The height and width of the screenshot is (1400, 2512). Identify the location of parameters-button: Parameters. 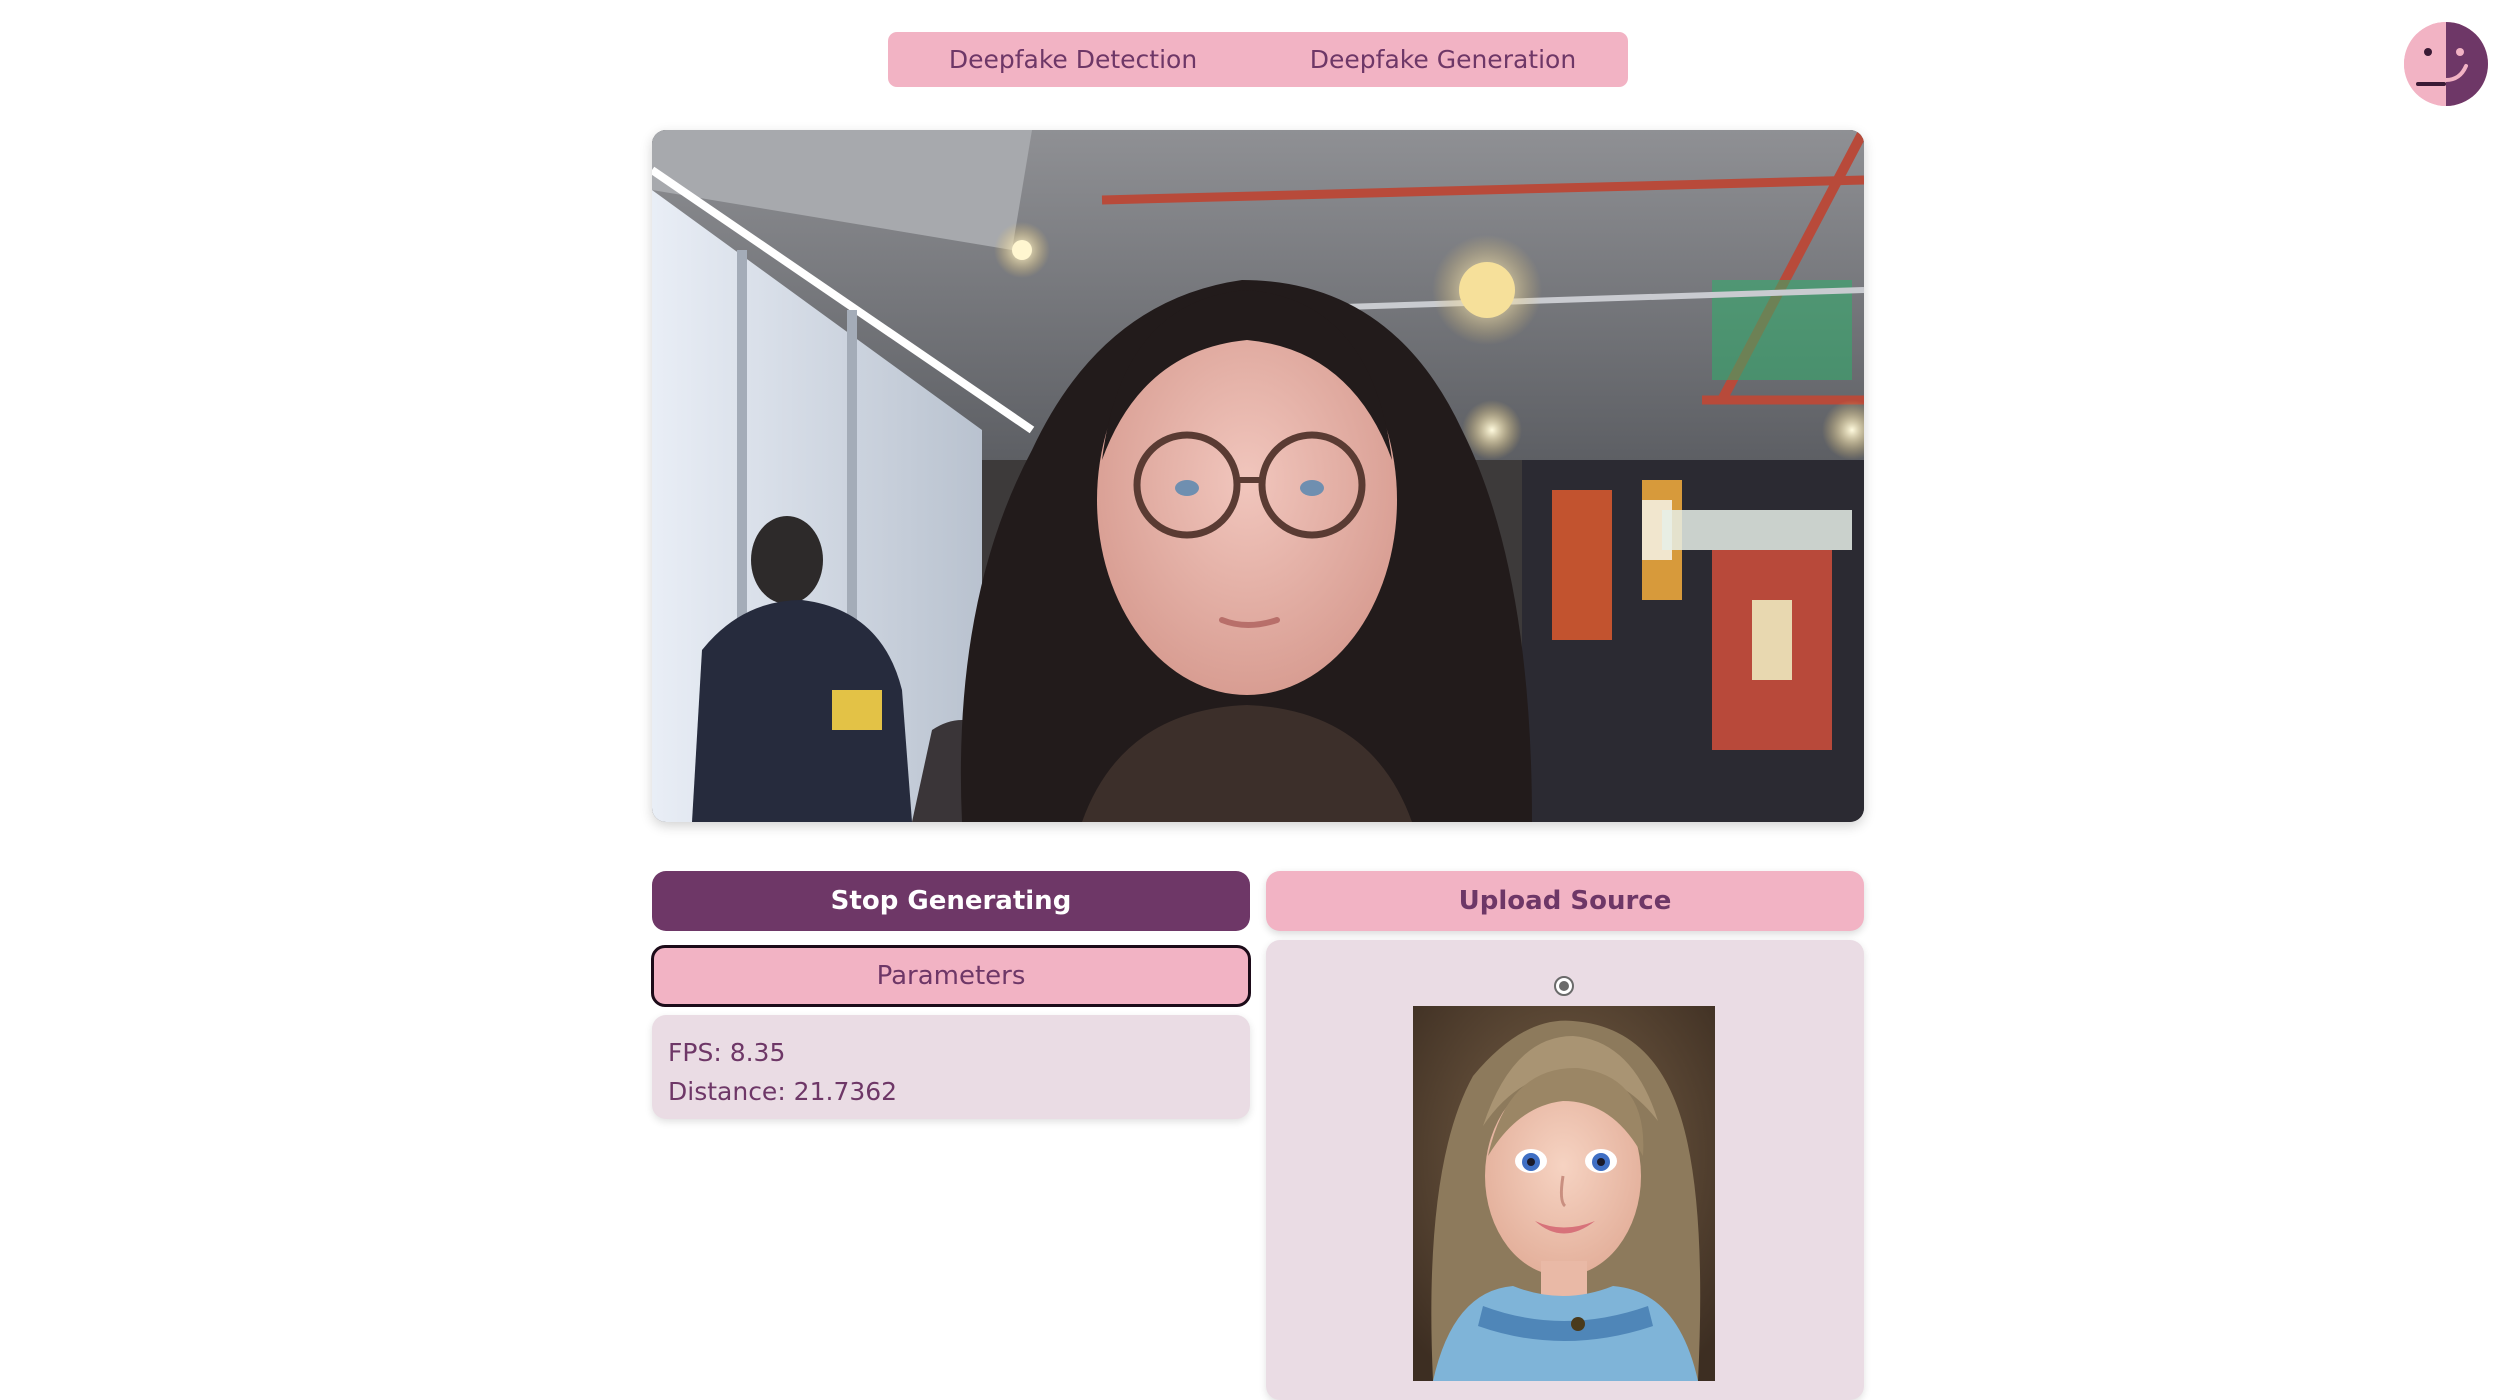
(951, 976).